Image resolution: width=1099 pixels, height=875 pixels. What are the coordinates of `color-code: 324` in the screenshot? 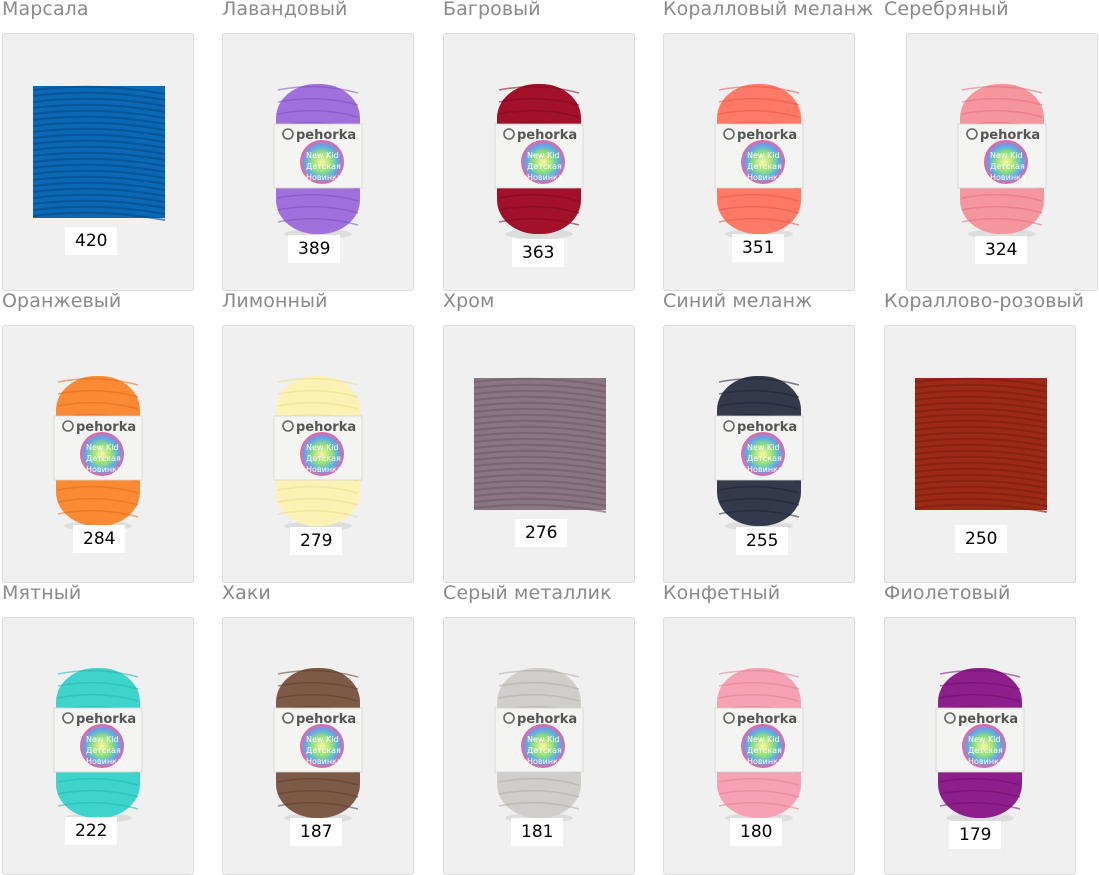 It's located at (1001, 250).